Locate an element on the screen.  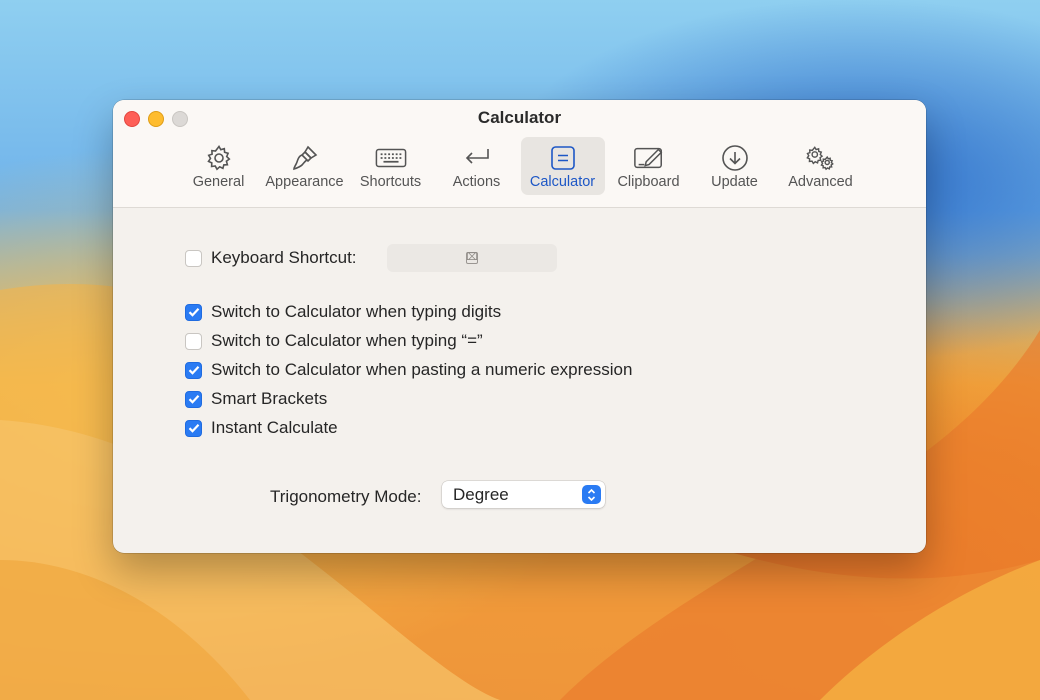
instant-calculate-checkbox is located at coordinates (193, 428).